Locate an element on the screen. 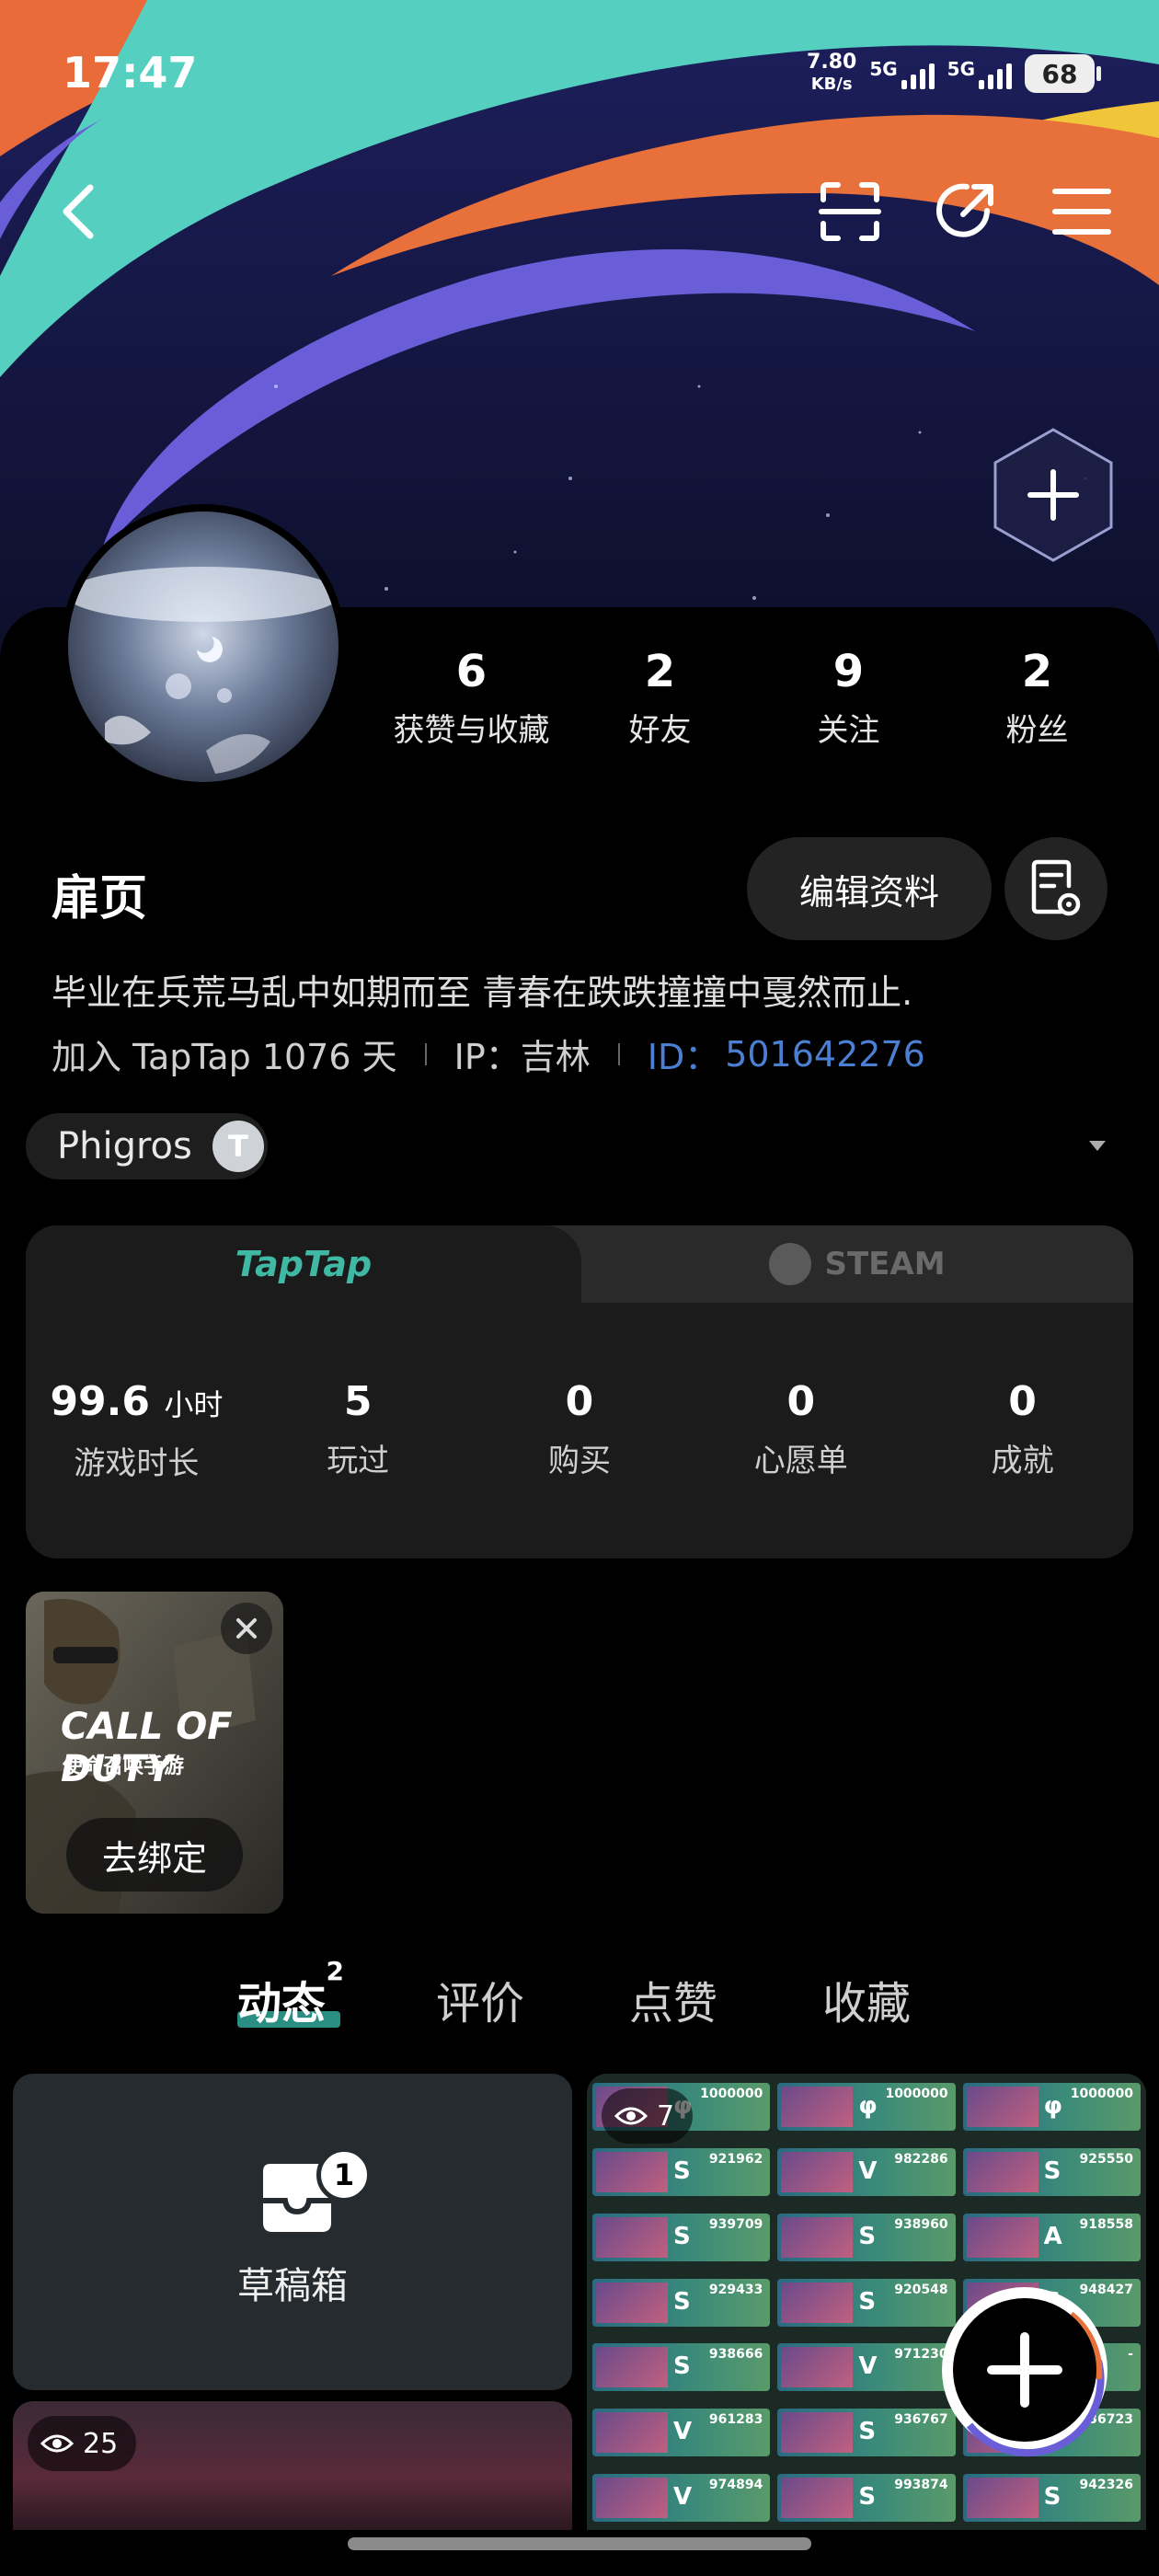 The width and height of the screenshot is (1159, 2576). profile-settings-button is located at coordinates (1055, 888).